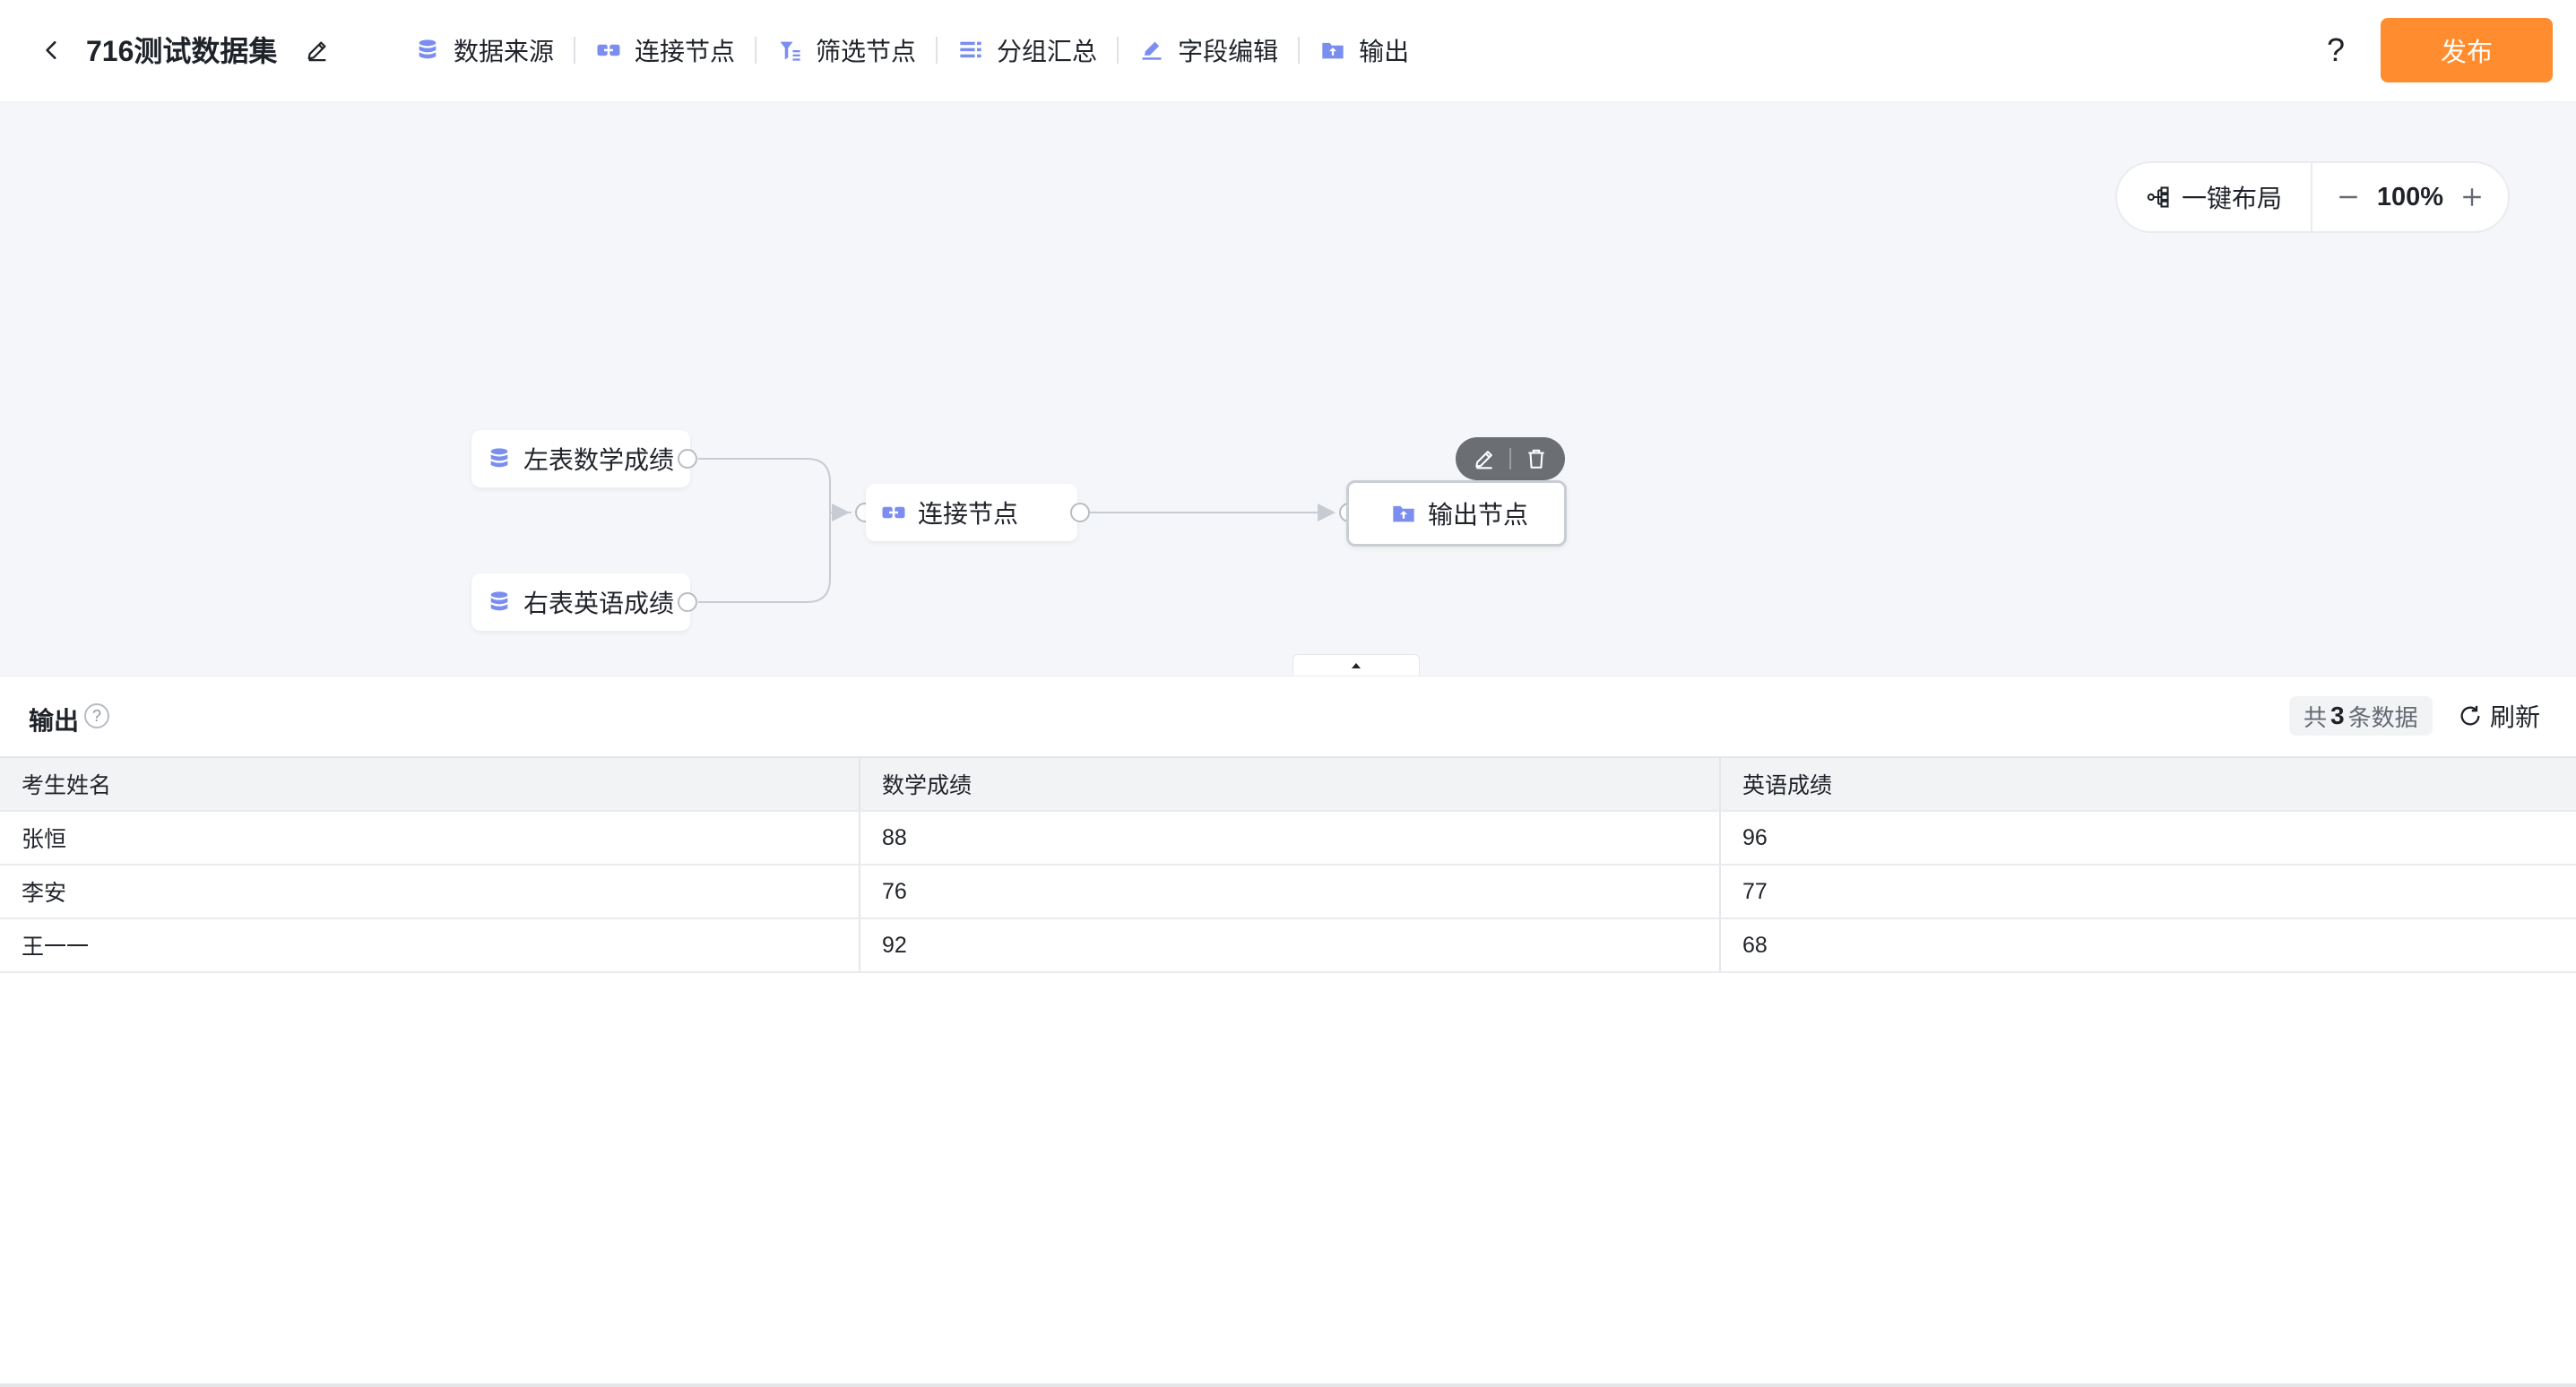 The height and width of the screenshot is (1387, 2576). I want to click on refresh-icon, so click(2470, 715).